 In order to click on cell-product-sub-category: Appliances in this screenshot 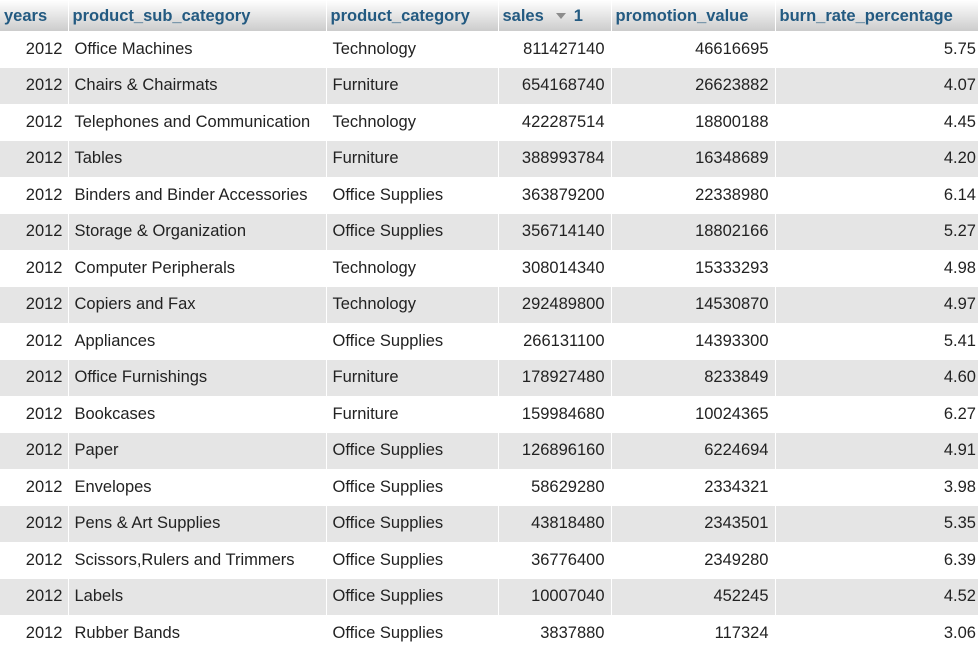, I will do `click(197, 341)`.